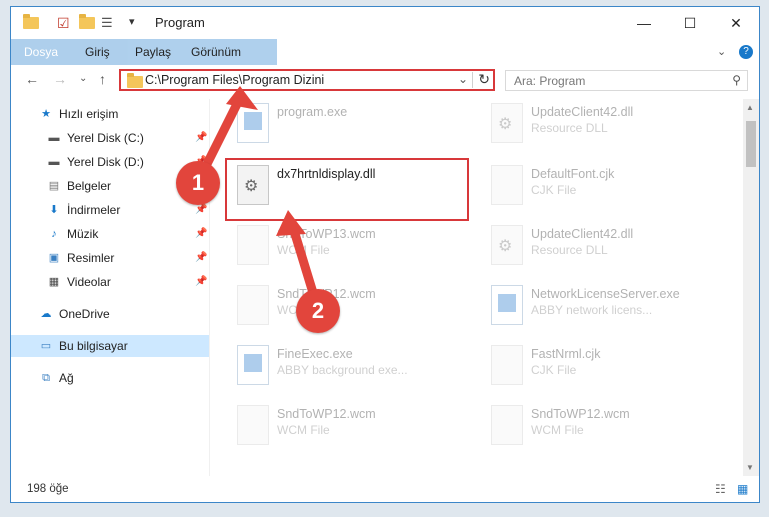 The width and height of the screenshot is (769, 517). I want to click on file-name: DefaultFont.cjk, so click(573, 174).